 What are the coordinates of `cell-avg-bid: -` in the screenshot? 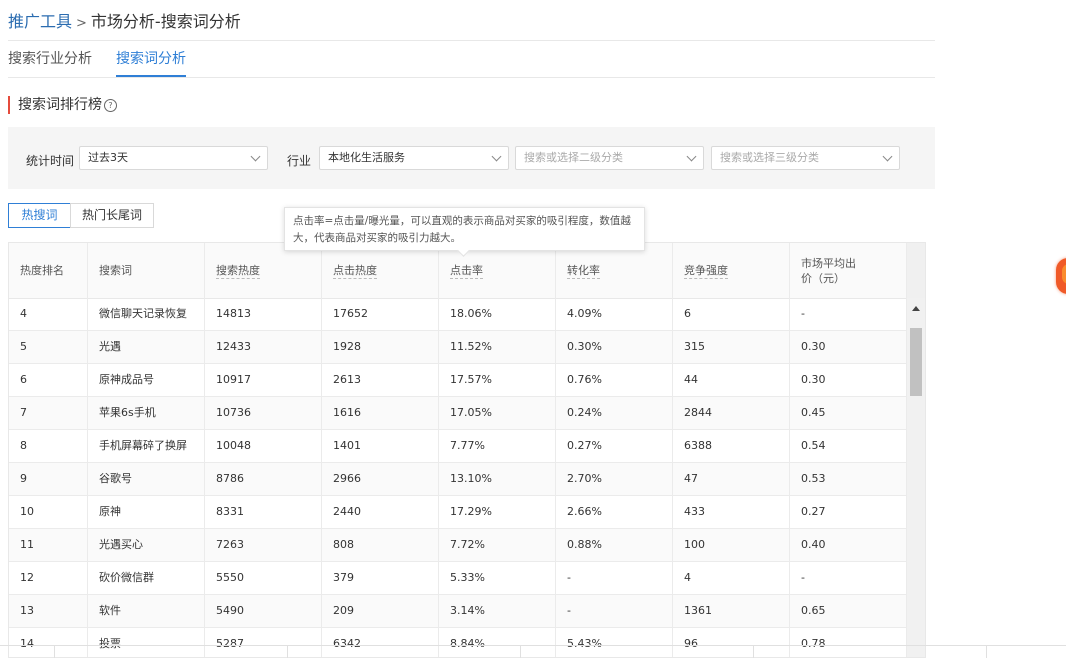 It's located at (848, 578).